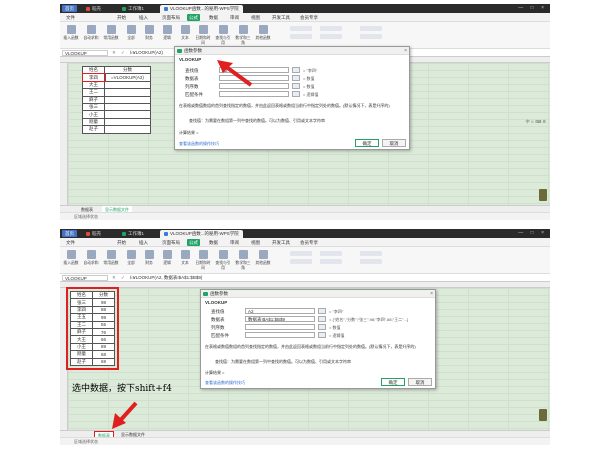 Image resolution: width=600 pixels, height=450 pixels. Describe the element at coordinates (103, 354) in the screenshot. I see `table-cell: 68` at that location.